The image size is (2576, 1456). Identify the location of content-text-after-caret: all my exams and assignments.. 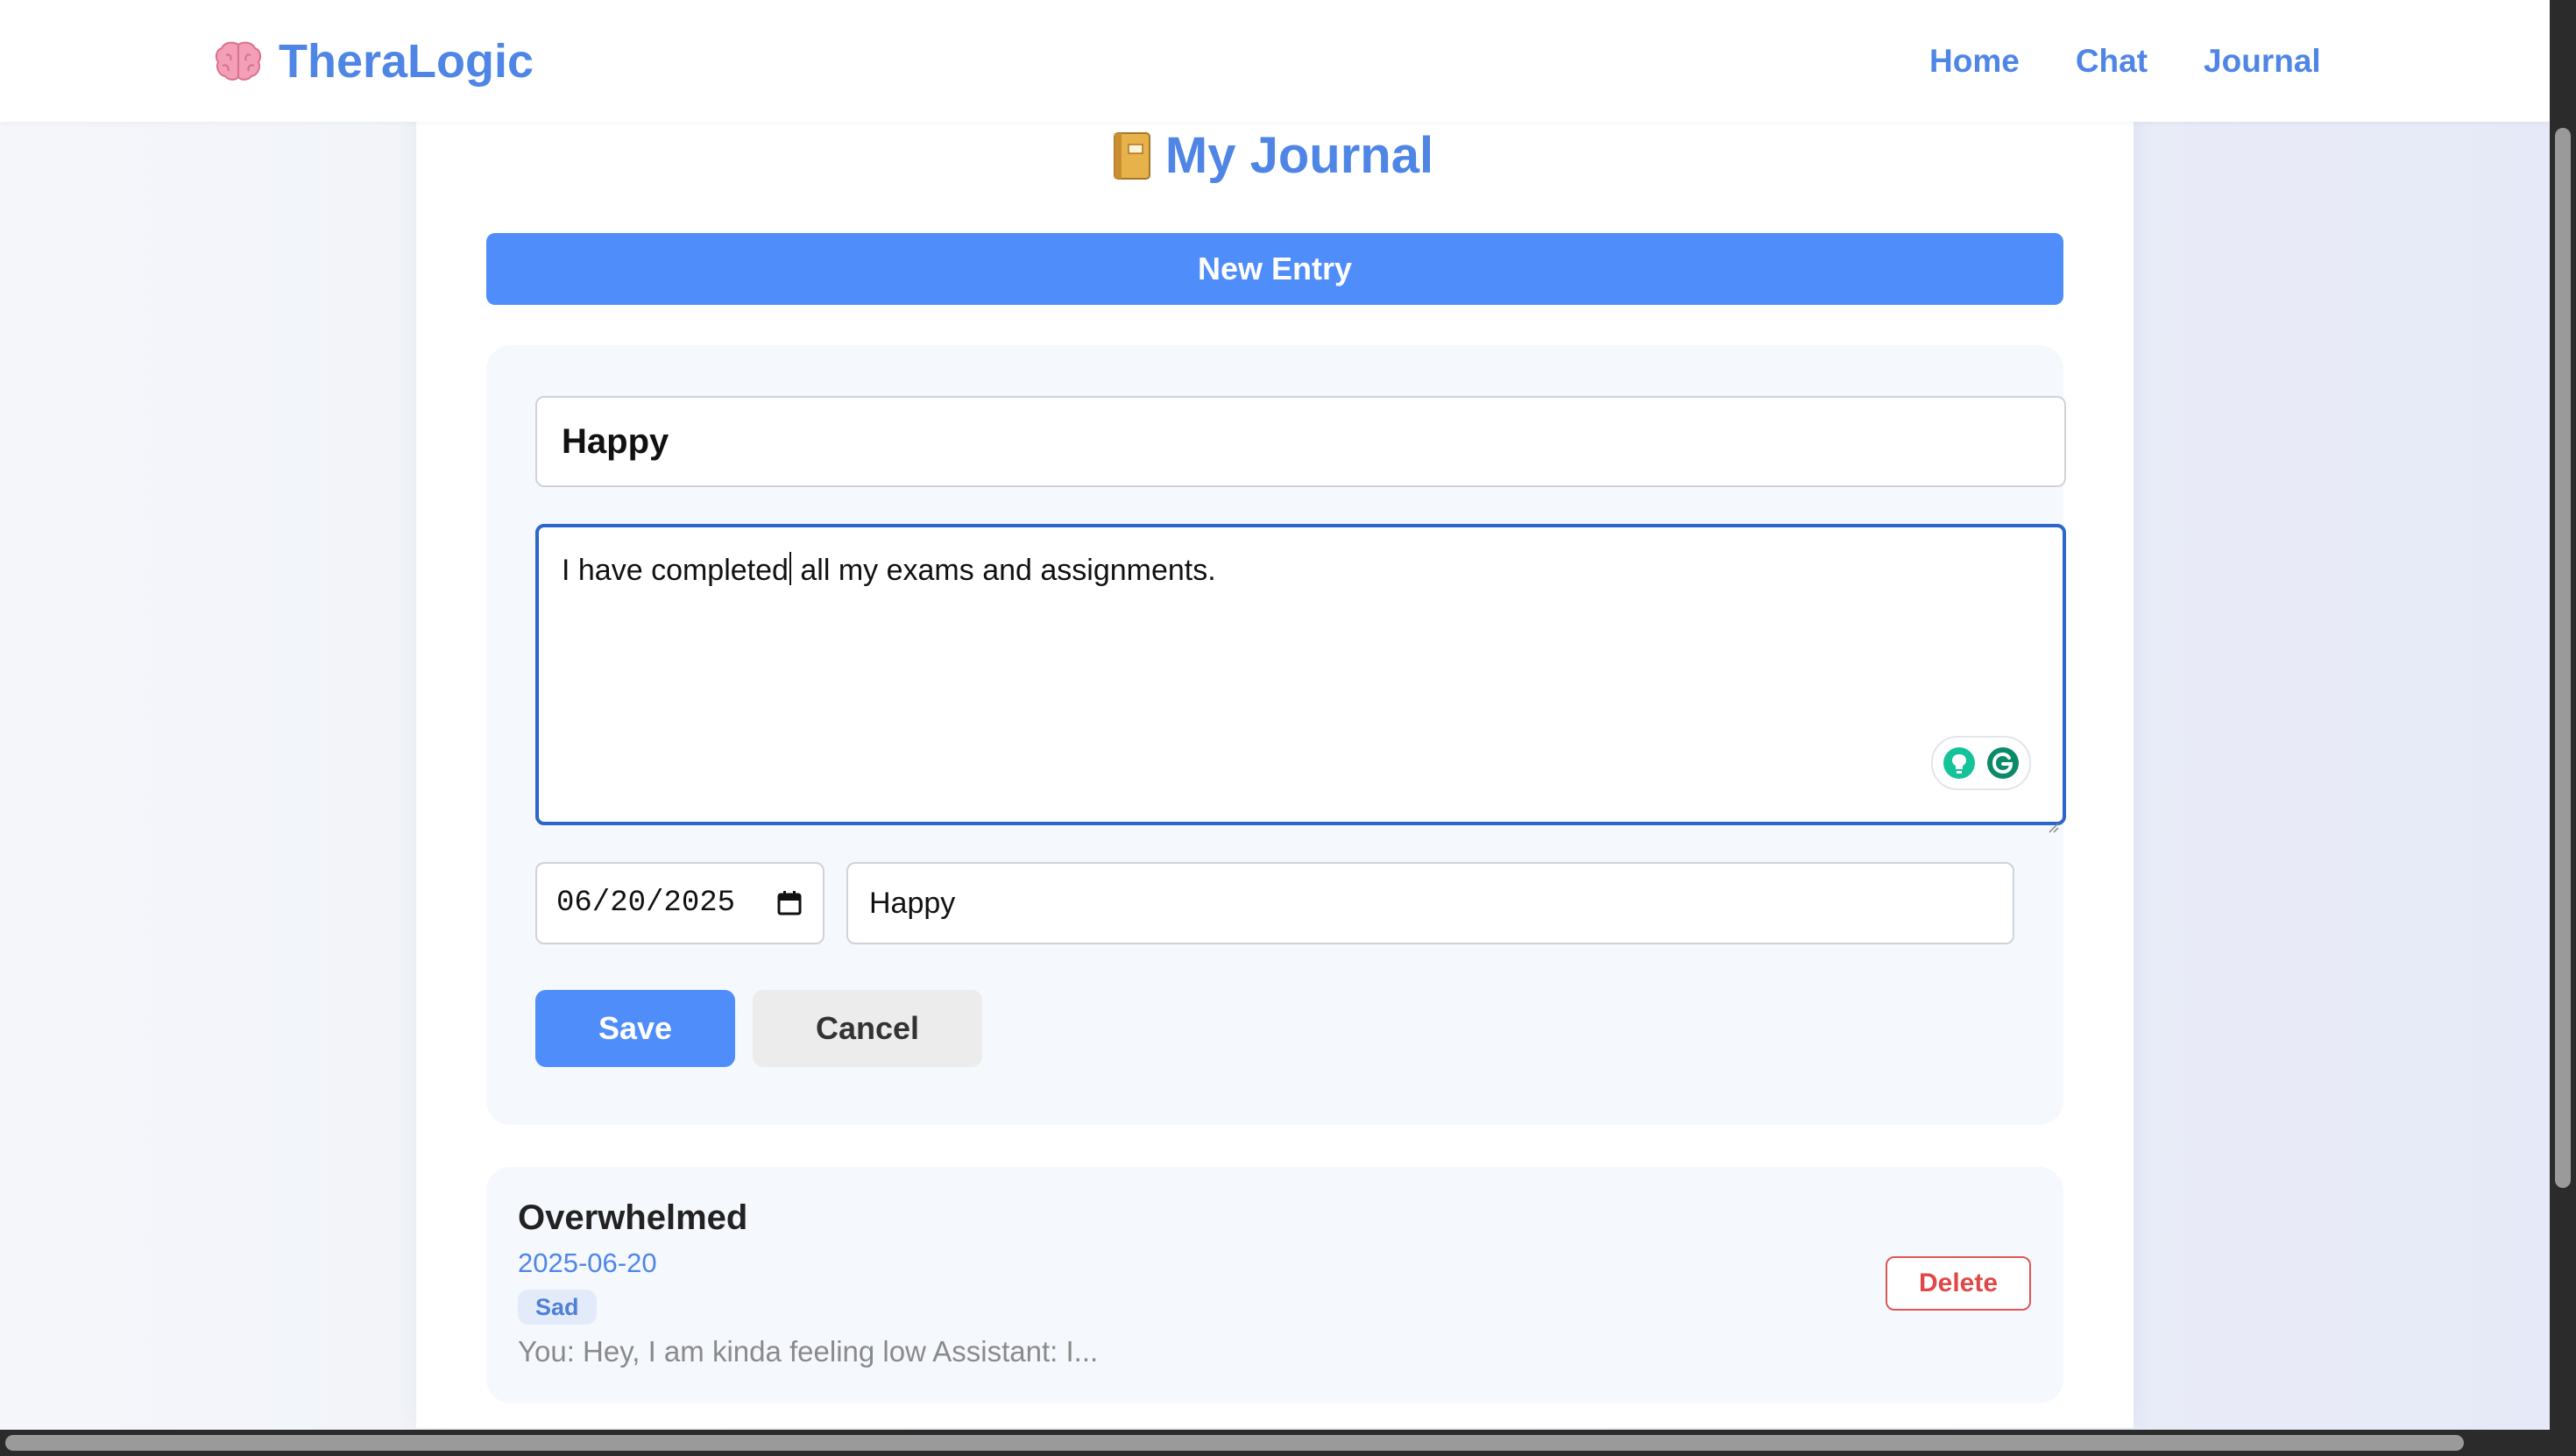
(1003, 570).